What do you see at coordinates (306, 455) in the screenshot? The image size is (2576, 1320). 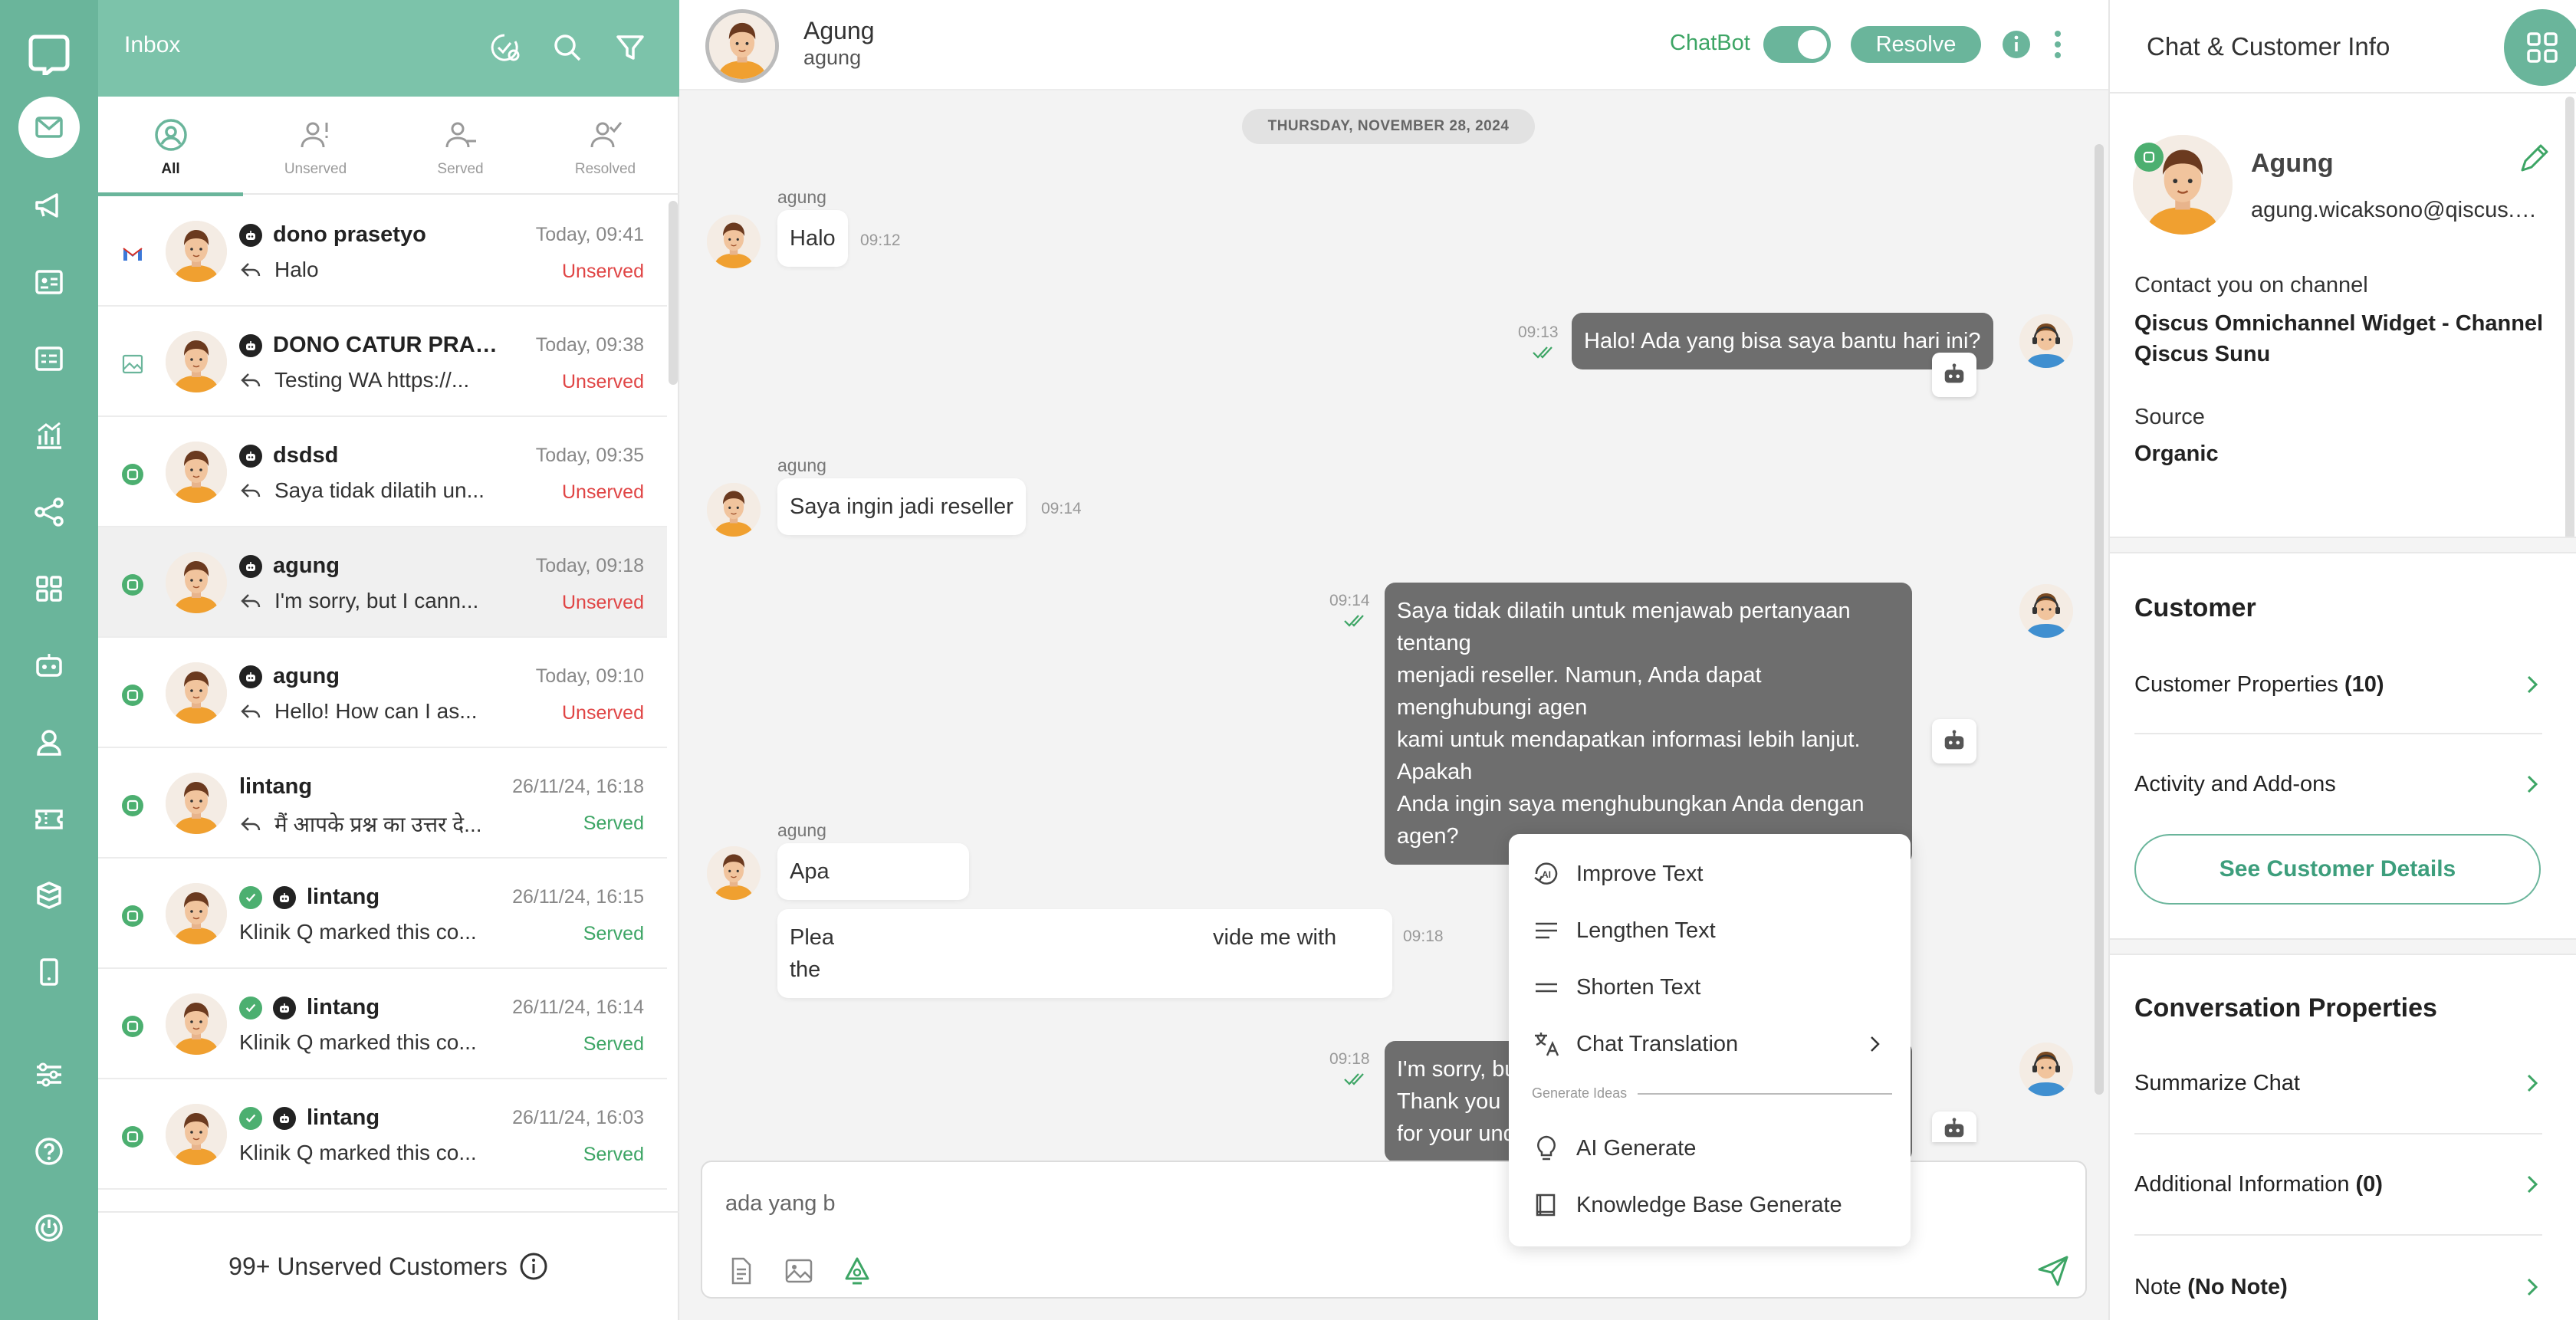 I see `conversation-name: dsdsd` at bounding box center [306, 455].